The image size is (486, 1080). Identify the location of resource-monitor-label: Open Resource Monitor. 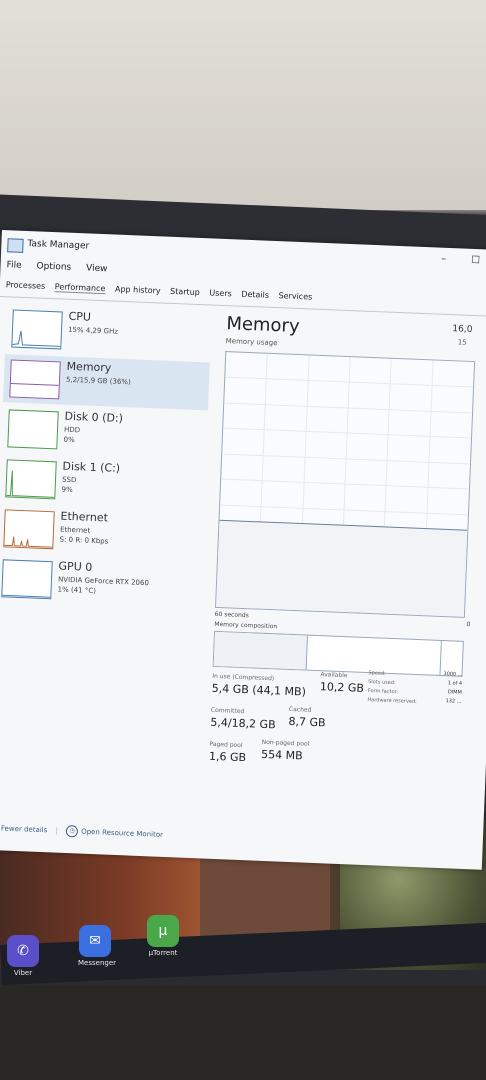
(122, 833).